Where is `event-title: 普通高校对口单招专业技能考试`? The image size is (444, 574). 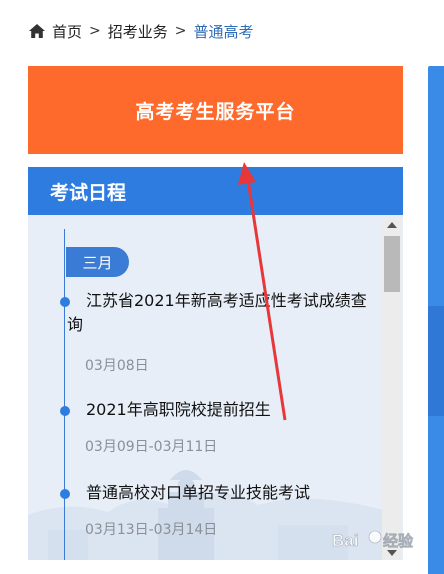 event-title: 普通高校对口单招专业技能考试 is located at coordinates (223, 493).